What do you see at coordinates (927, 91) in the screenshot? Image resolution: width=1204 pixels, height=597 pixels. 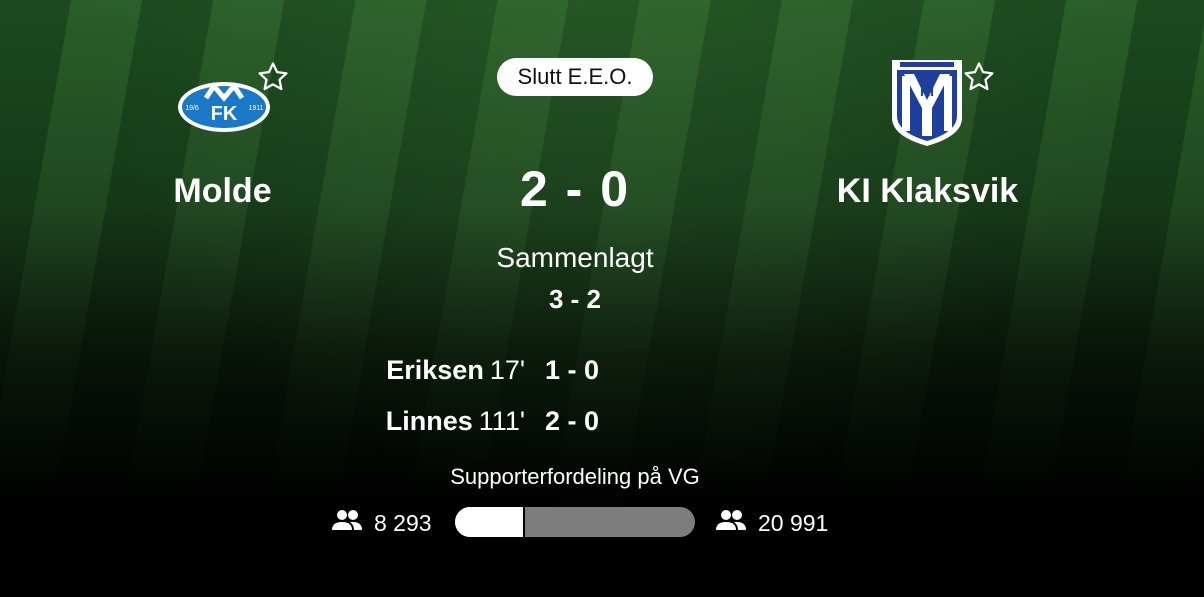 I see `away-logo-text: KI` at bounding box center [927, 91].